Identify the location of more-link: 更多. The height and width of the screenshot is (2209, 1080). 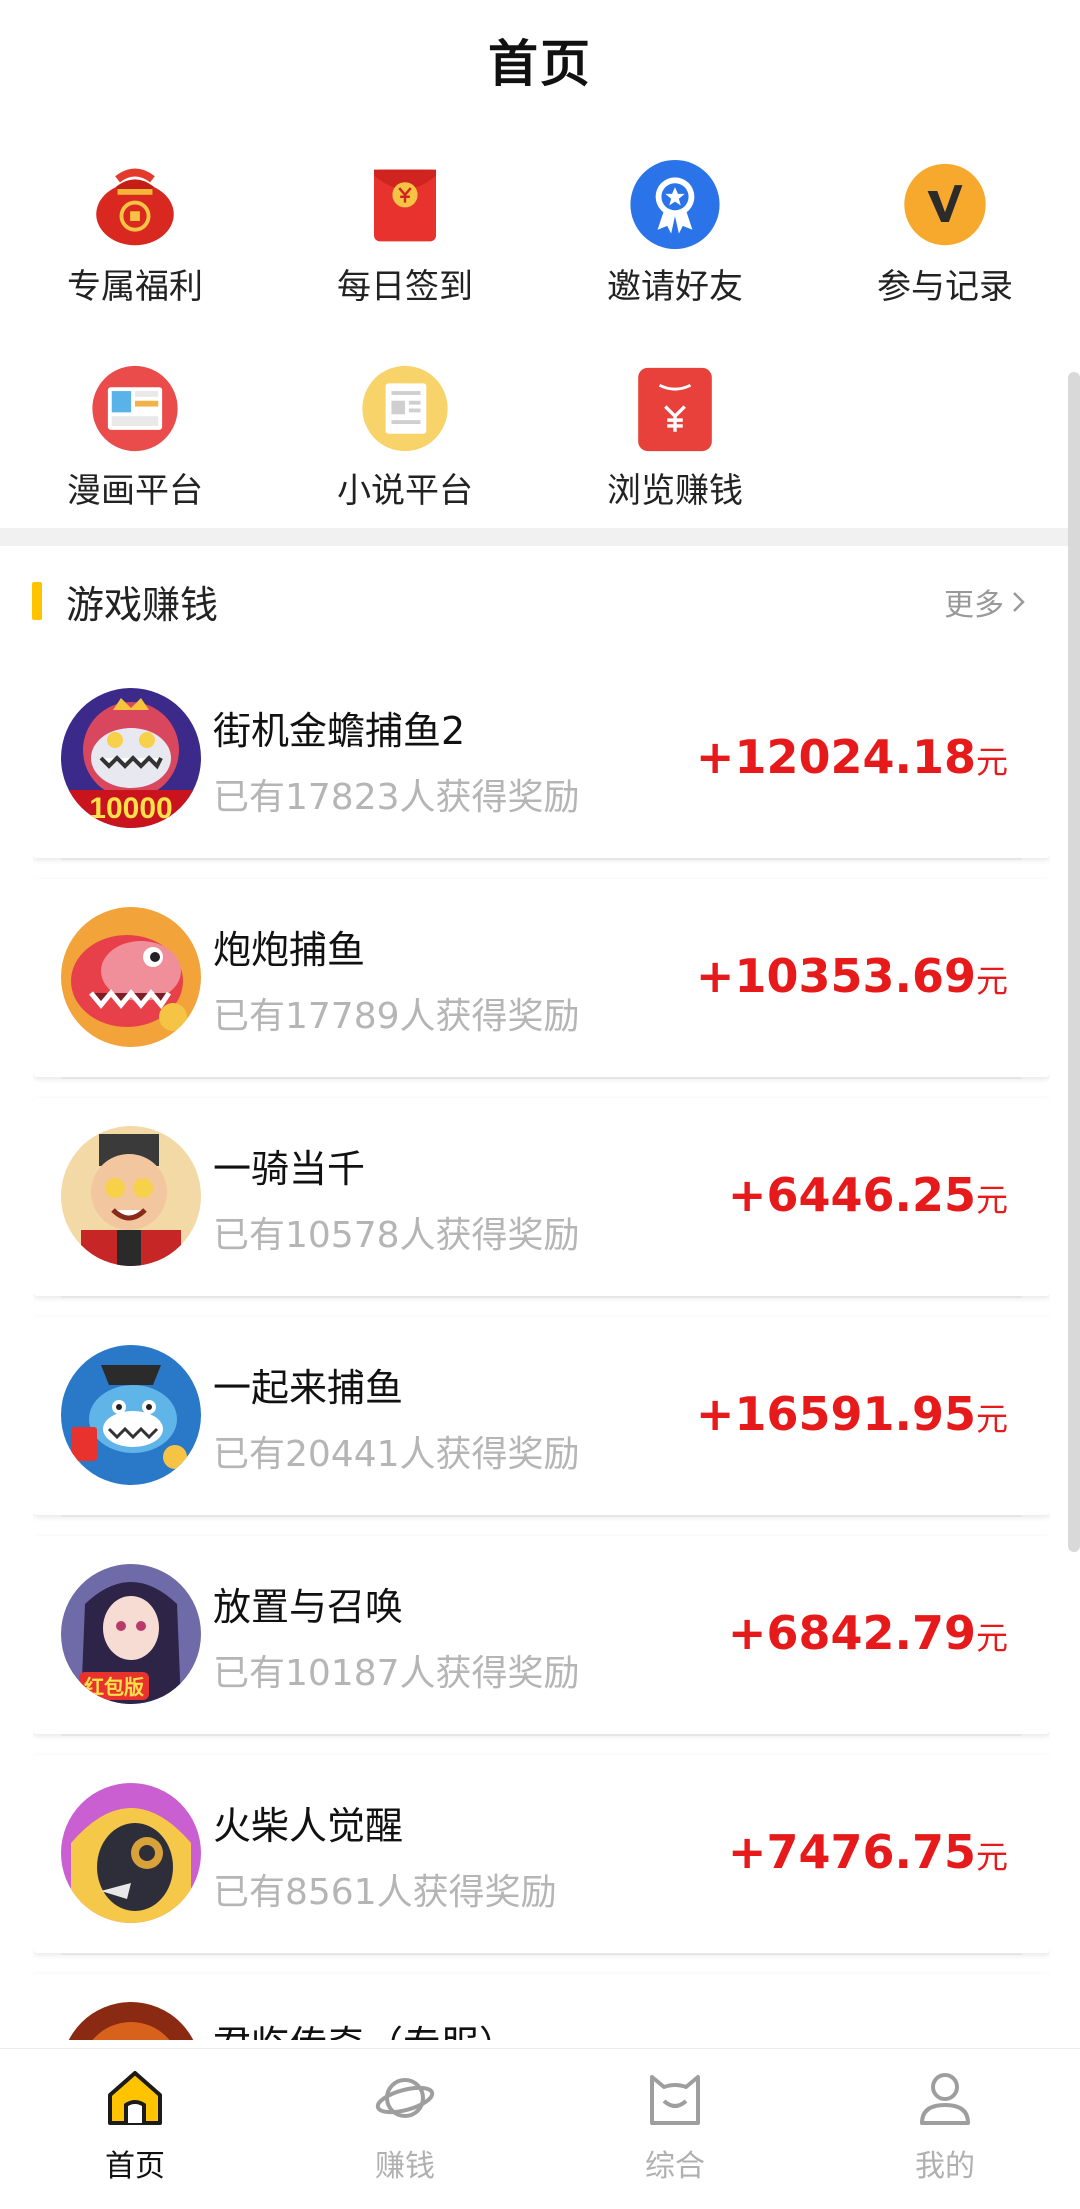
(986, 602).